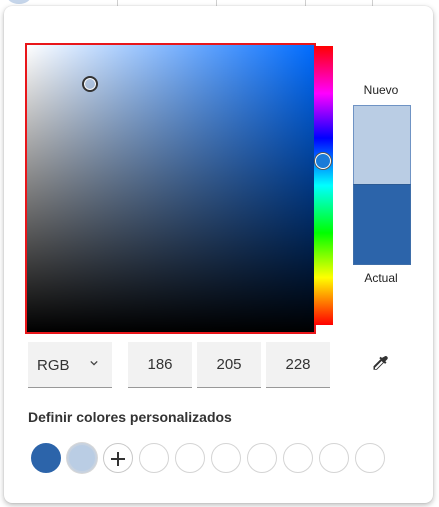 Image resolution: width=439 pixels, height=507 pixels. What do you see at coordinates (381, 278) in the screenshot?
I see `current-color-label: Actual` at bounding box center [381, 278].